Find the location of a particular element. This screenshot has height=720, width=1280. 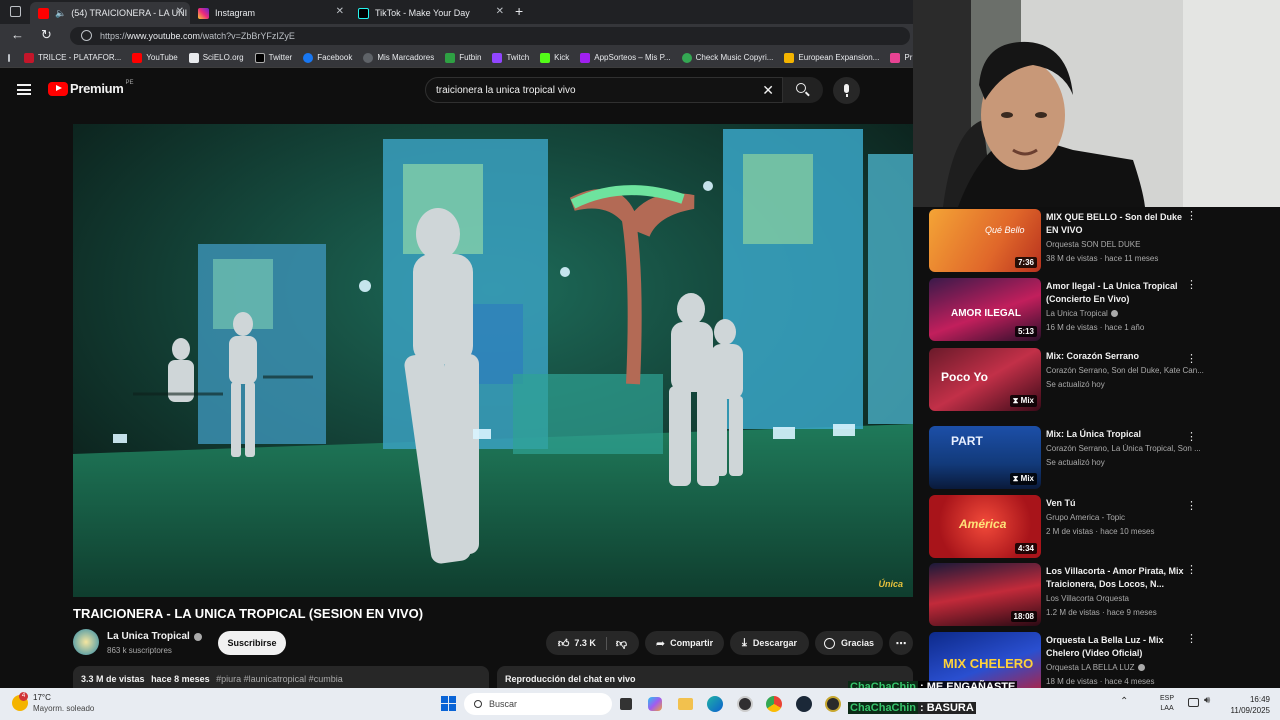

tab-instagram: Instagram ✕ is located at coordinates (270, 13).